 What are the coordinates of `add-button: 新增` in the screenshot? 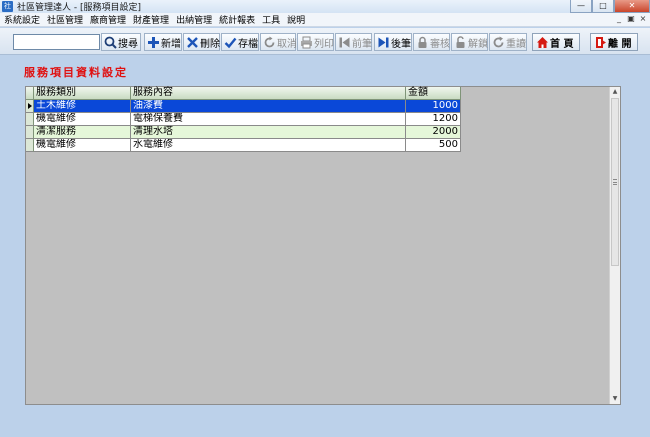 It's located at (163, 42).